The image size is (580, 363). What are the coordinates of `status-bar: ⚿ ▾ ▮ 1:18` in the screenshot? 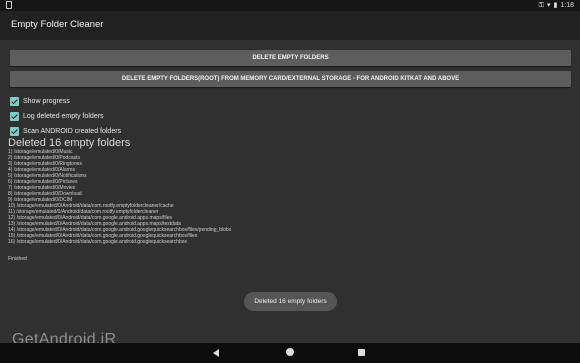 It's located at (290, 5).